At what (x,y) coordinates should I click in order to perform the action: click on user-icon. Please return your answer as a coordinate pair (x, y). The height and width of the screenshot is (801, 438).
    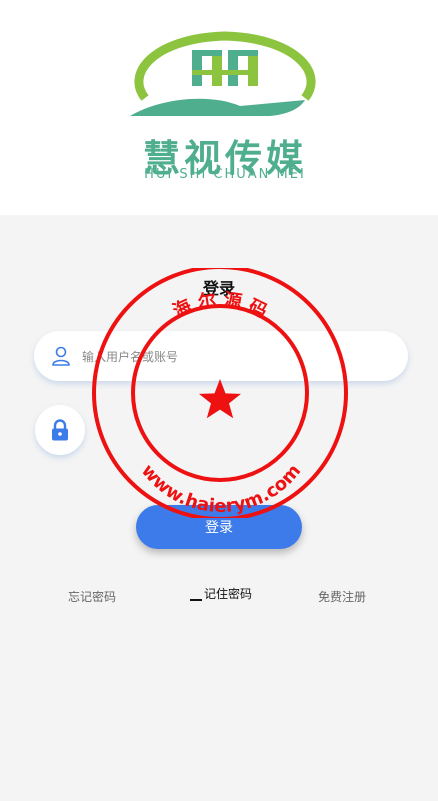
    Looking at the image, I should click on (61, 356).